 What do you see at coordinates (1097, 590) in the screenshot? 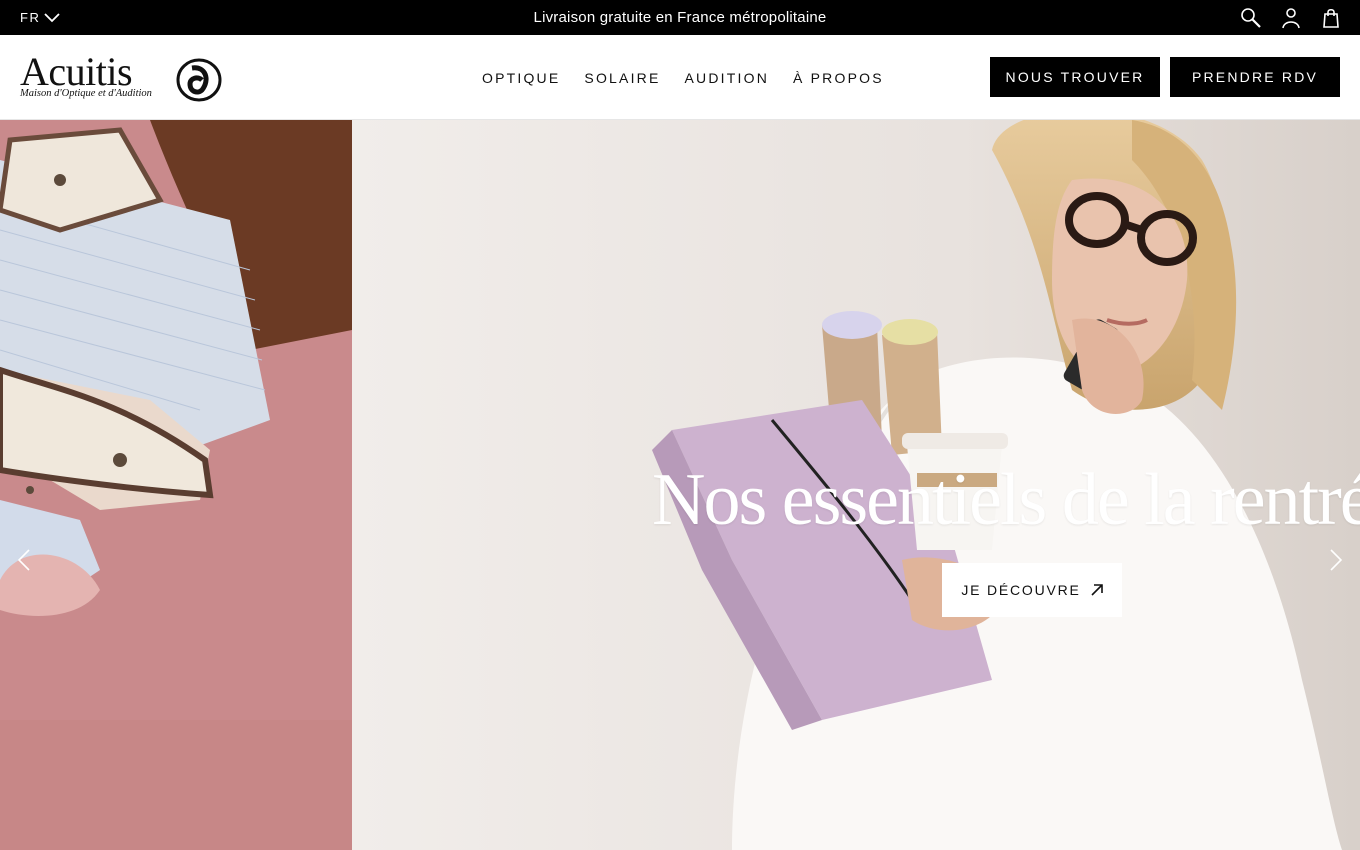
I see `external-arrow-icon` at bounding box center [1097, 590].